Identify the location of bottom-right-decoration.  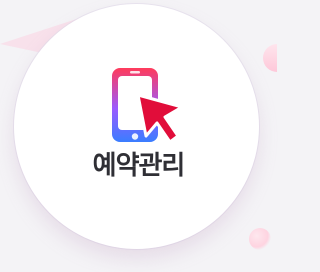
(260, 239).